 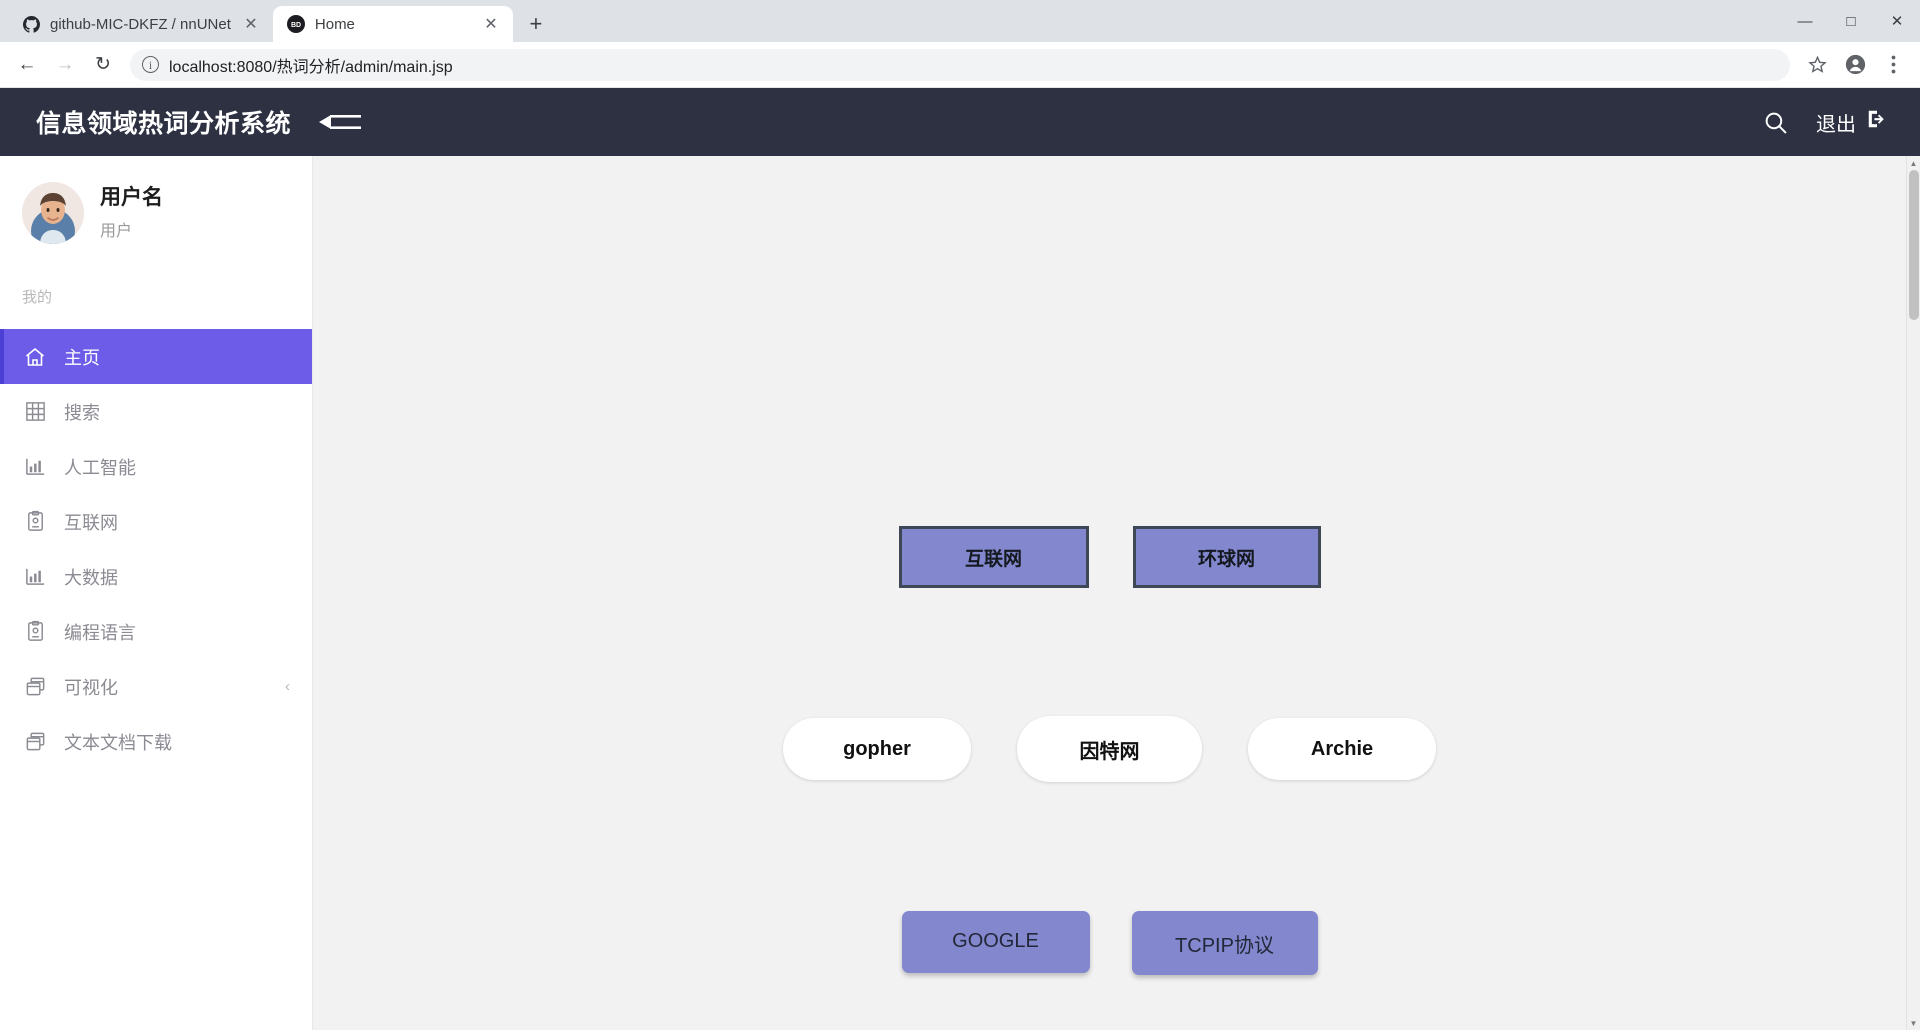 I want to click on new-tab-button: +, so click(x=536, y=24).